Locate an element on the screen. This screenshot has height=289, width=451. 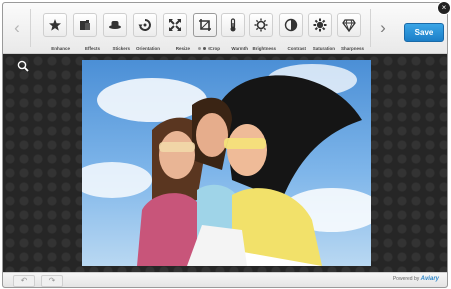
stickers-icon is located at coordinates (115, 25).